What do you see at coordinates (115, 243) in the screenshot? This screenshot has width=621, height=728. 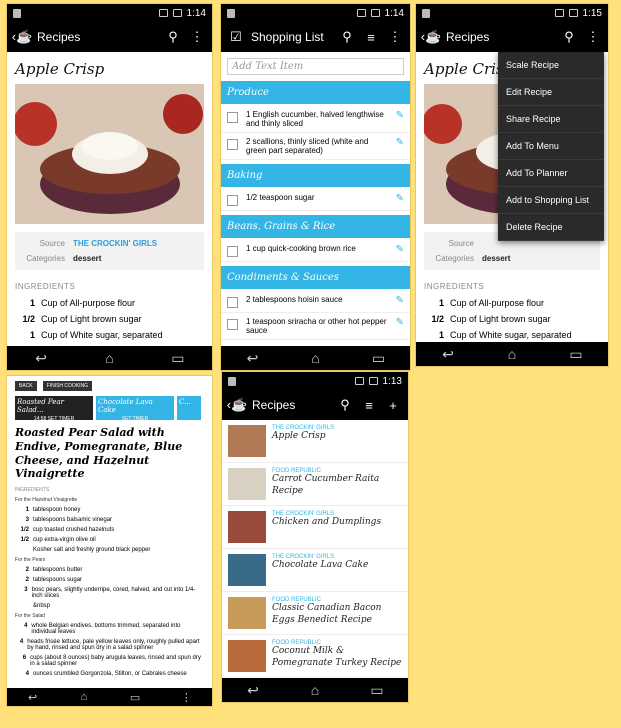 I see `source-link: THE CROCKIN' GIRLS` at bounding box center [115, 243].